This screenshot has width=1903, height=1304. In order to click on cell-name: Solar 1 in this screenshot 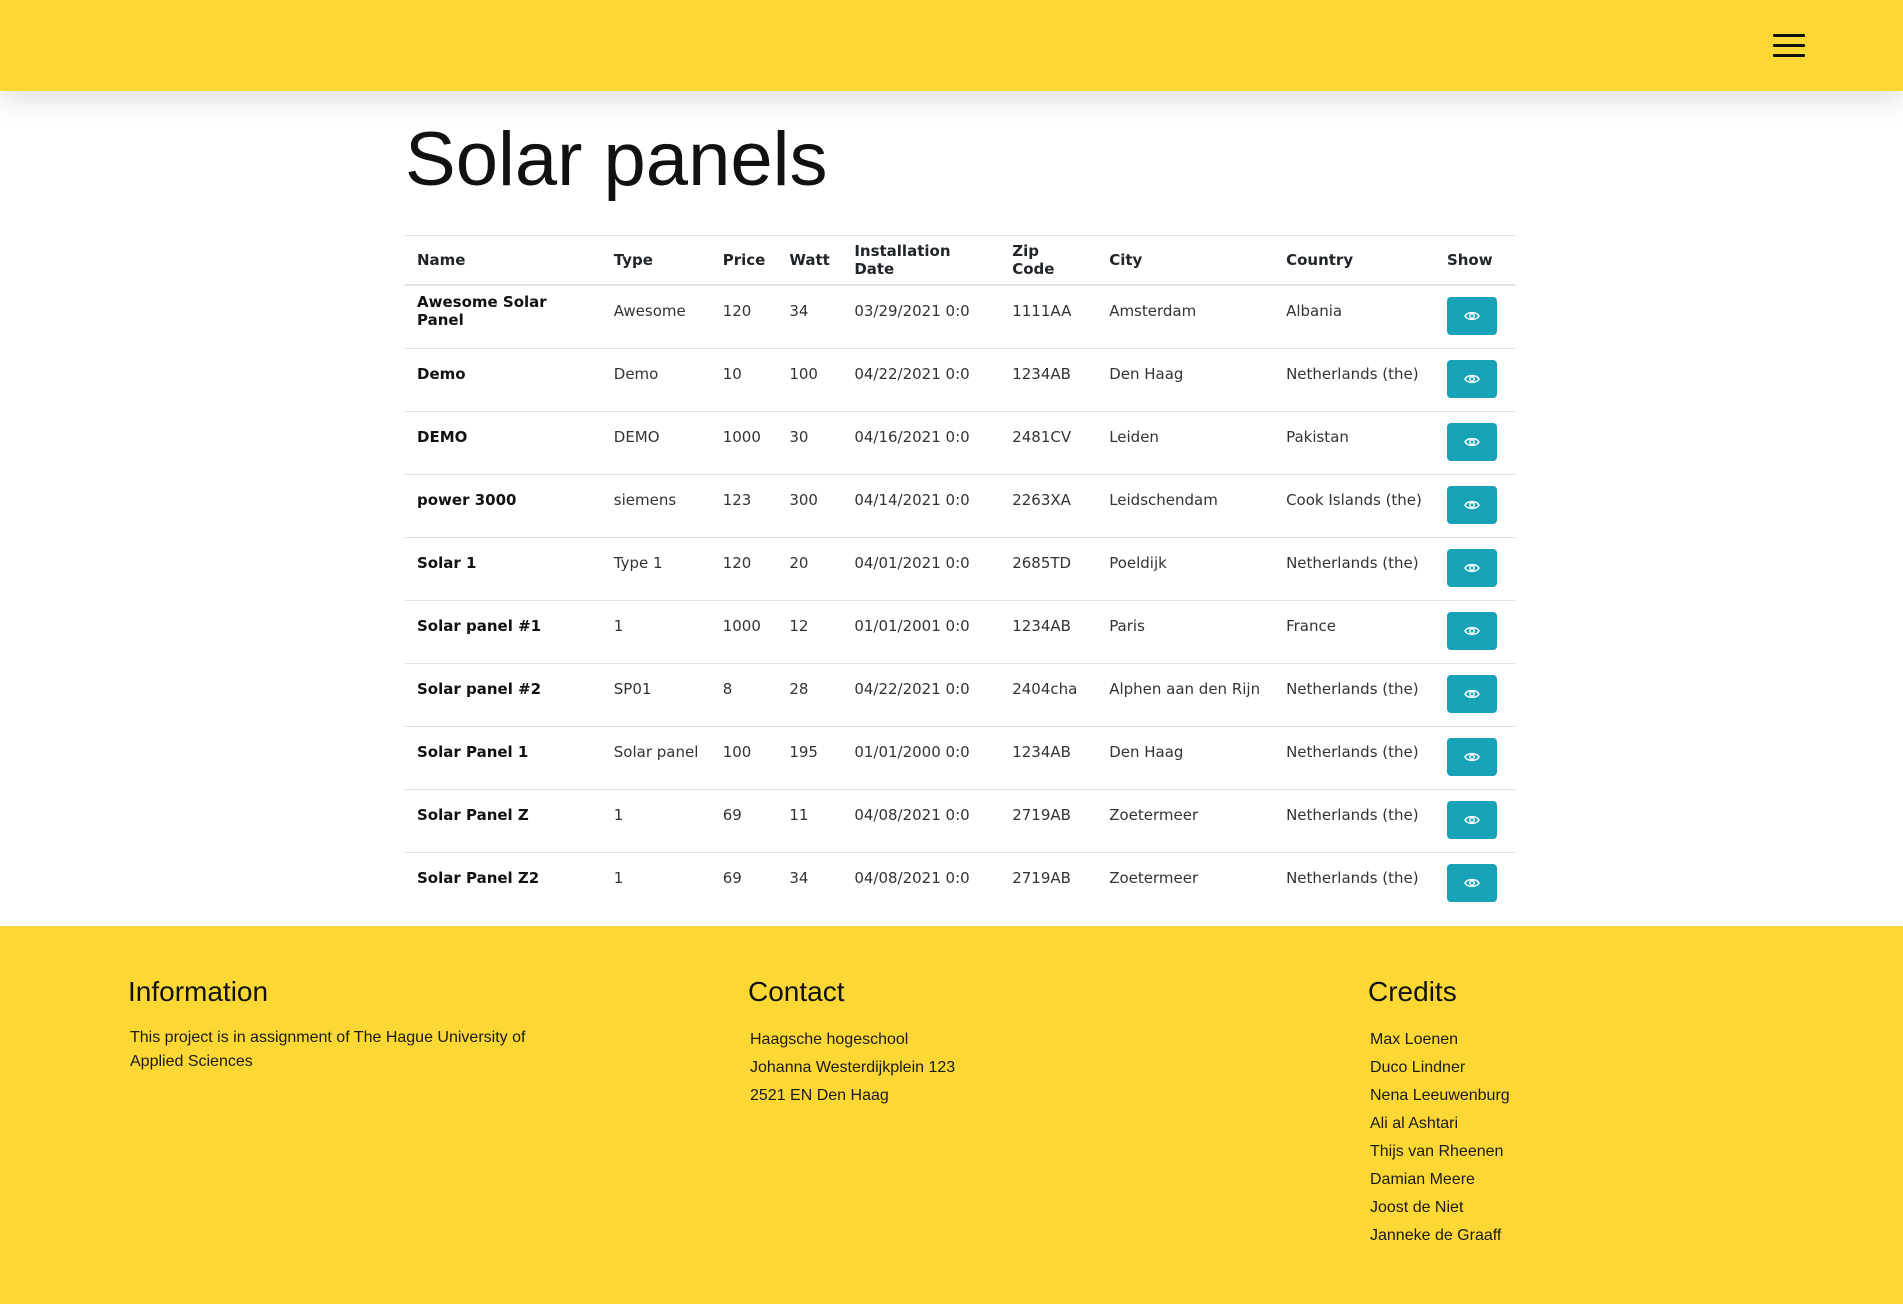, I will do `click(503, 569)`.